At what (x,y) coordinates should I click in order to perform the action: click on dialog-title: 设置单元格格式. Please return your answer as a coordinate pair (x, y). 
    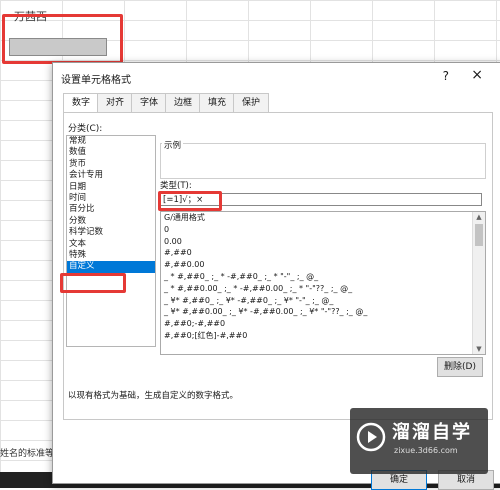
    Looking at the image, I should click on (96, 80).